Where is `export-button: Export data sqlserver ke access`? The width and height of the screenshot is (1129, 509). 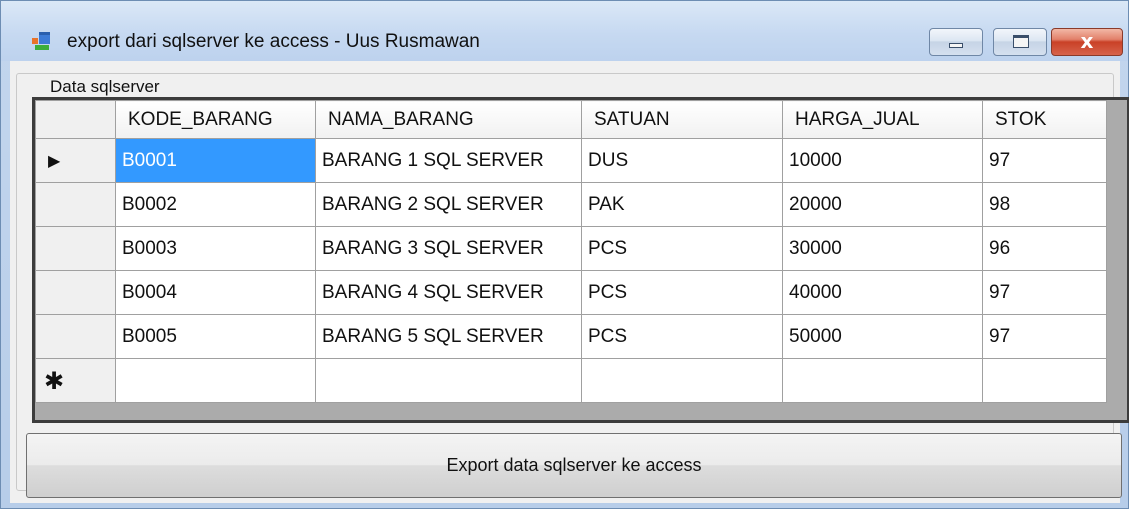
export-button: Export data sqlserver ke access is located at coordinates (574, 465).